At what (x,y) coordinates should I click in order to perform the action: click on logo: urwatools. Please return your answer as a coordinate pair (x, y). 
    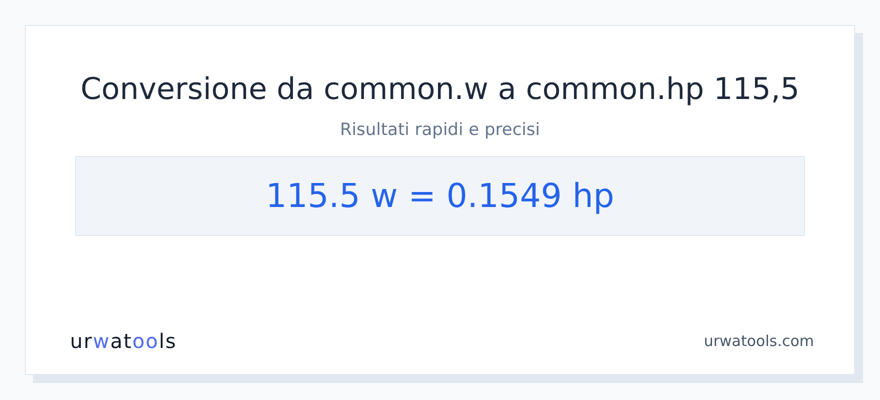
    Looking at the image, I should click on (123, 341).